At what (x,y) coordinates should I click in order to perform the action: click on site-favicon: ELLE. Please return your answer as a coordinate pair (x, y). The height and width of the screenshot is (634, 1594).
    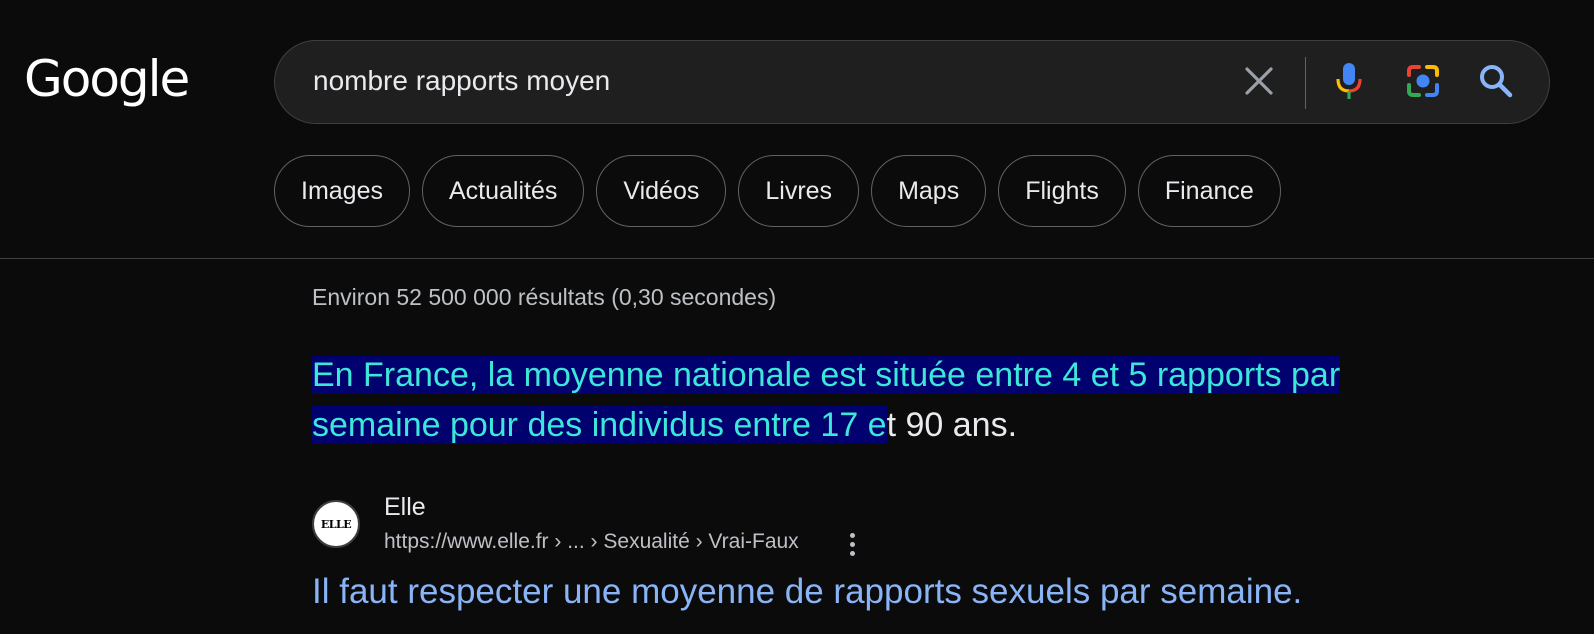
    Looking at the image, I should click on (336, 524).